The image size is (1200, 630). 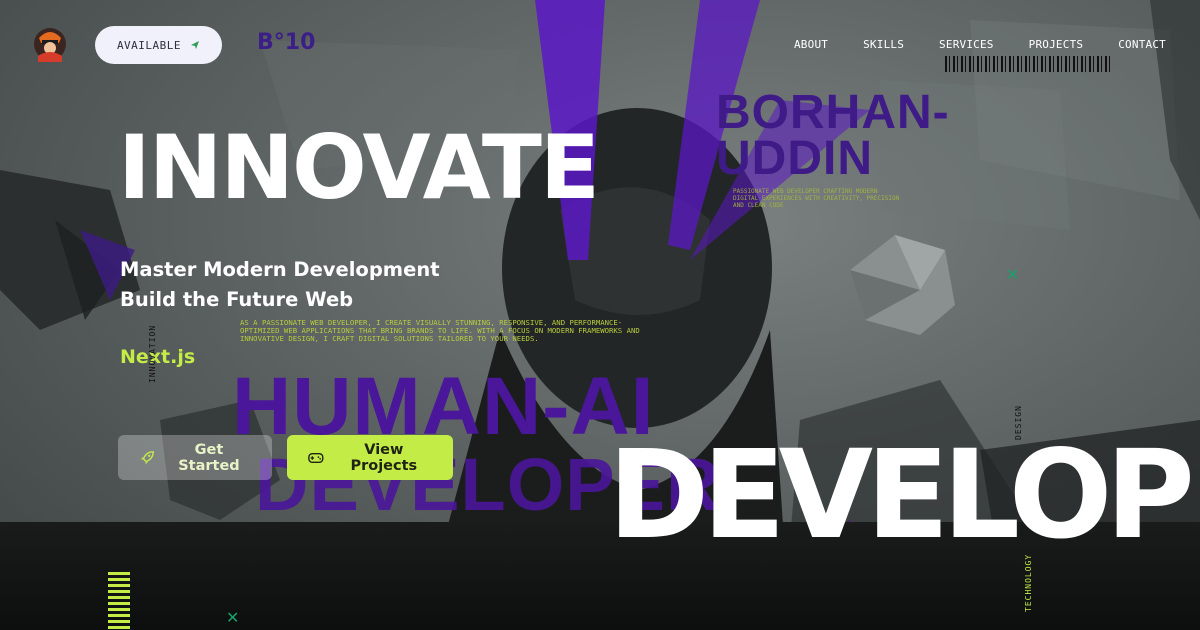 What do you see at coordinates (794, 158) in the screenshot?
I see `name-line-2: UDDIN` at bounding box center [794, 158].